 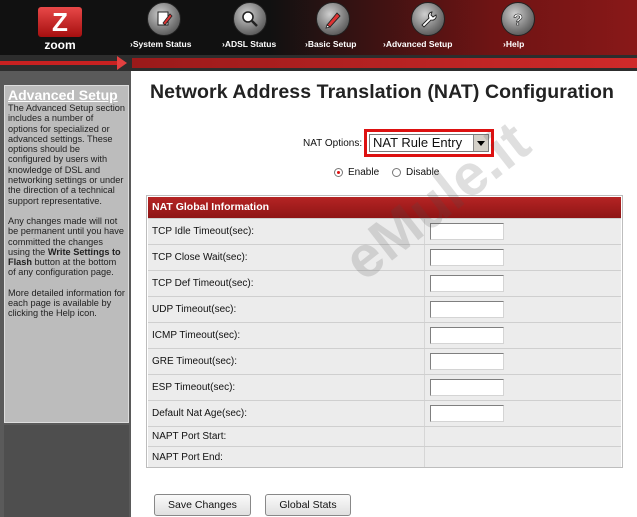 What do you see at coordinates (418, 142) in the screenshot?
I see `nat-options-value: NAT Rule Entry` at bounding box center [418, 142].